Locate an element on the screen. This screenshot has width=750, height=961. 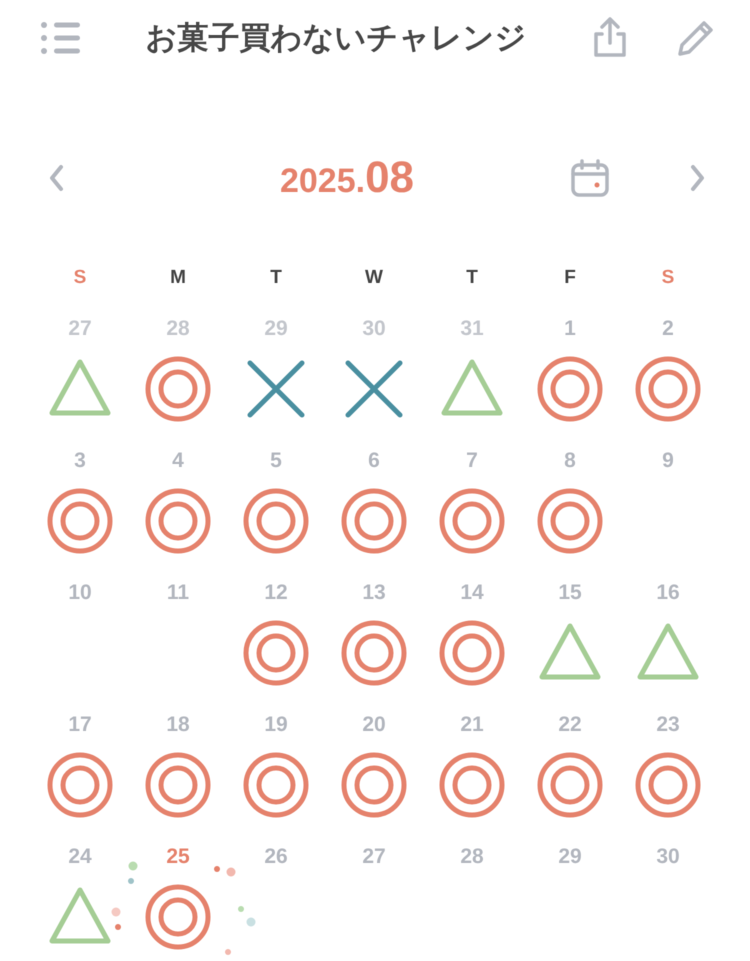
calendar-icon is located at coordinates (590, 178).